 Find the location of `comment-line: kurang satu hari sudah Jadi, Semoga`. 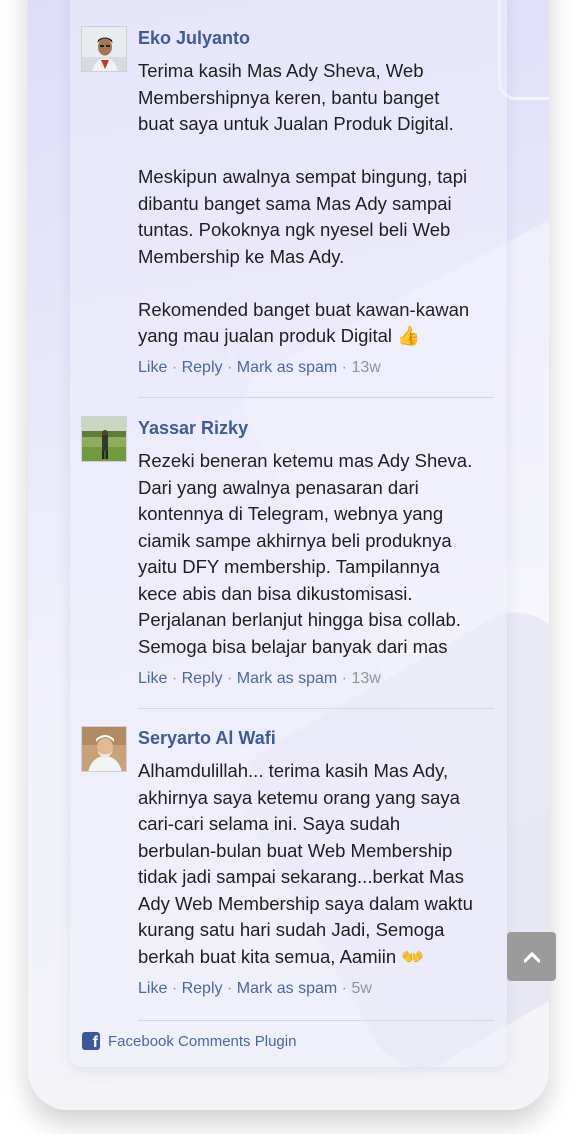

comment-line: kurang satu hari sudah Jadi, Semoga is located at coordinates (291, 929).